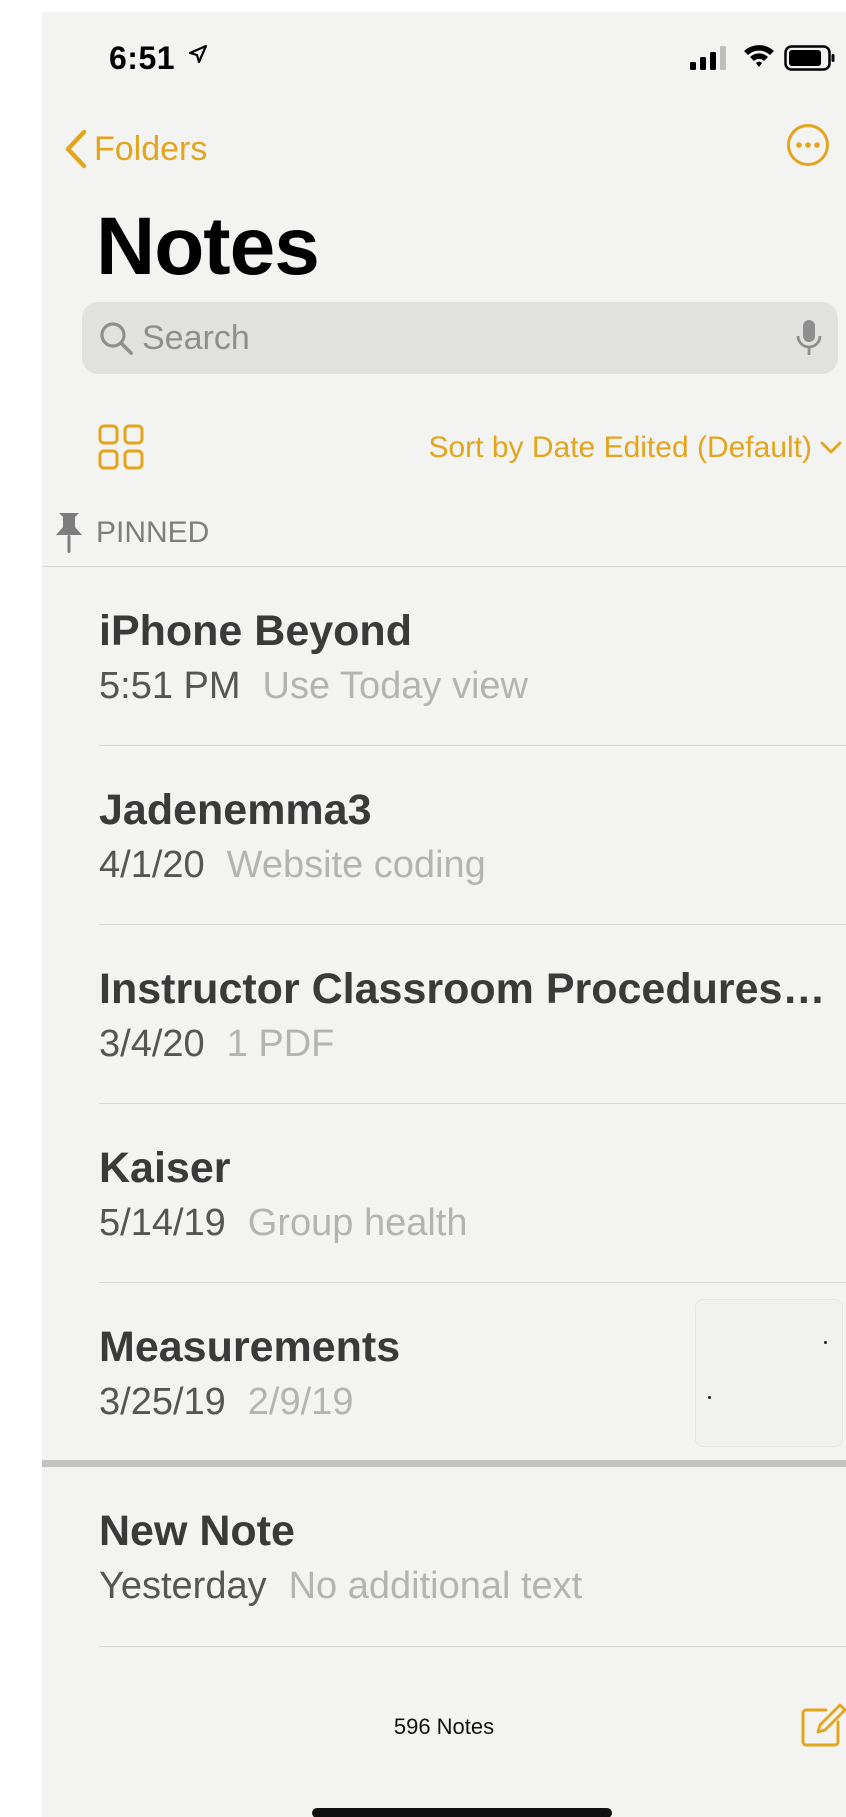 The height and width of the screenshot is (1817, 846). Describe the element at coordinates (116, 338) in the screenshot. I see `search-icon` at that location.